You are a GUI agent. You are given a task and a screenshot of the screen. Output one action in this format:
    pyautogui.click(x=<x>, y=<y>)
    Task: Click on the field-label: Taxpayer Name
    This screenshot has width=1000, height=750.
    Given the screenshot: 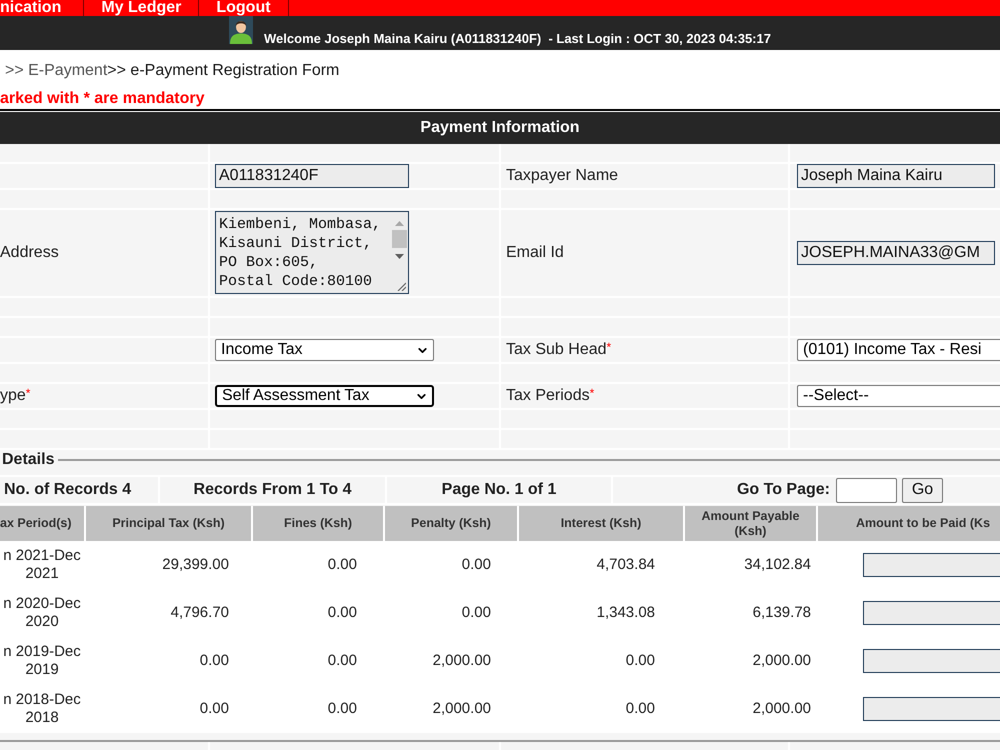 What is the action you would take?
    pyautogui.click(x=562, y=176)
    